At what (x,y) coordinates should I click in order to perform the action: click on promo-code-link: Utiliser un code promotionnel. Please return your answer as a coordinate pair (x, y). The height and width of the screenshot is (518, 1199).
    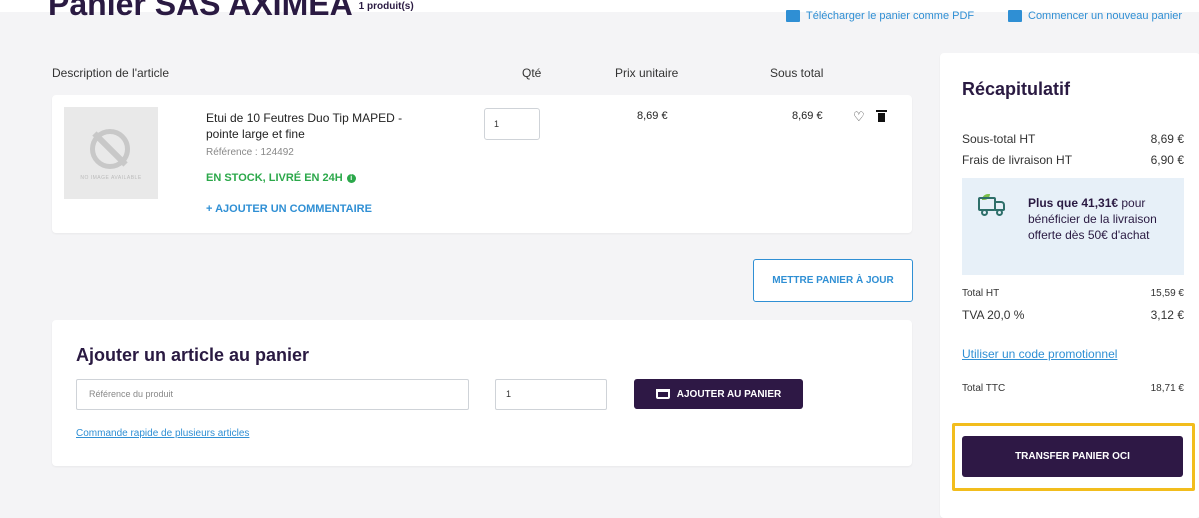
    Looking at the image, I should click on (1039, 354).